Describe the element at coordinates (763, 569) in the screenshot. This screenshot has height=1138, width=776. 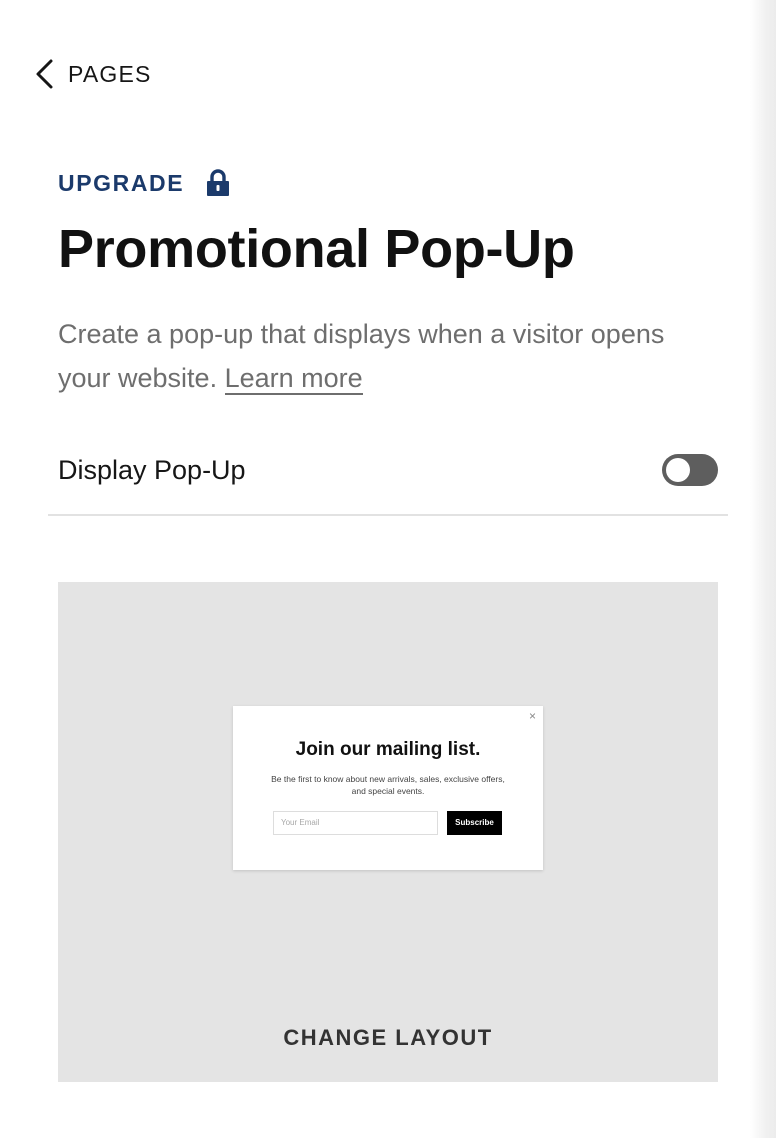
I see `panel-edge-shadow` at that location.